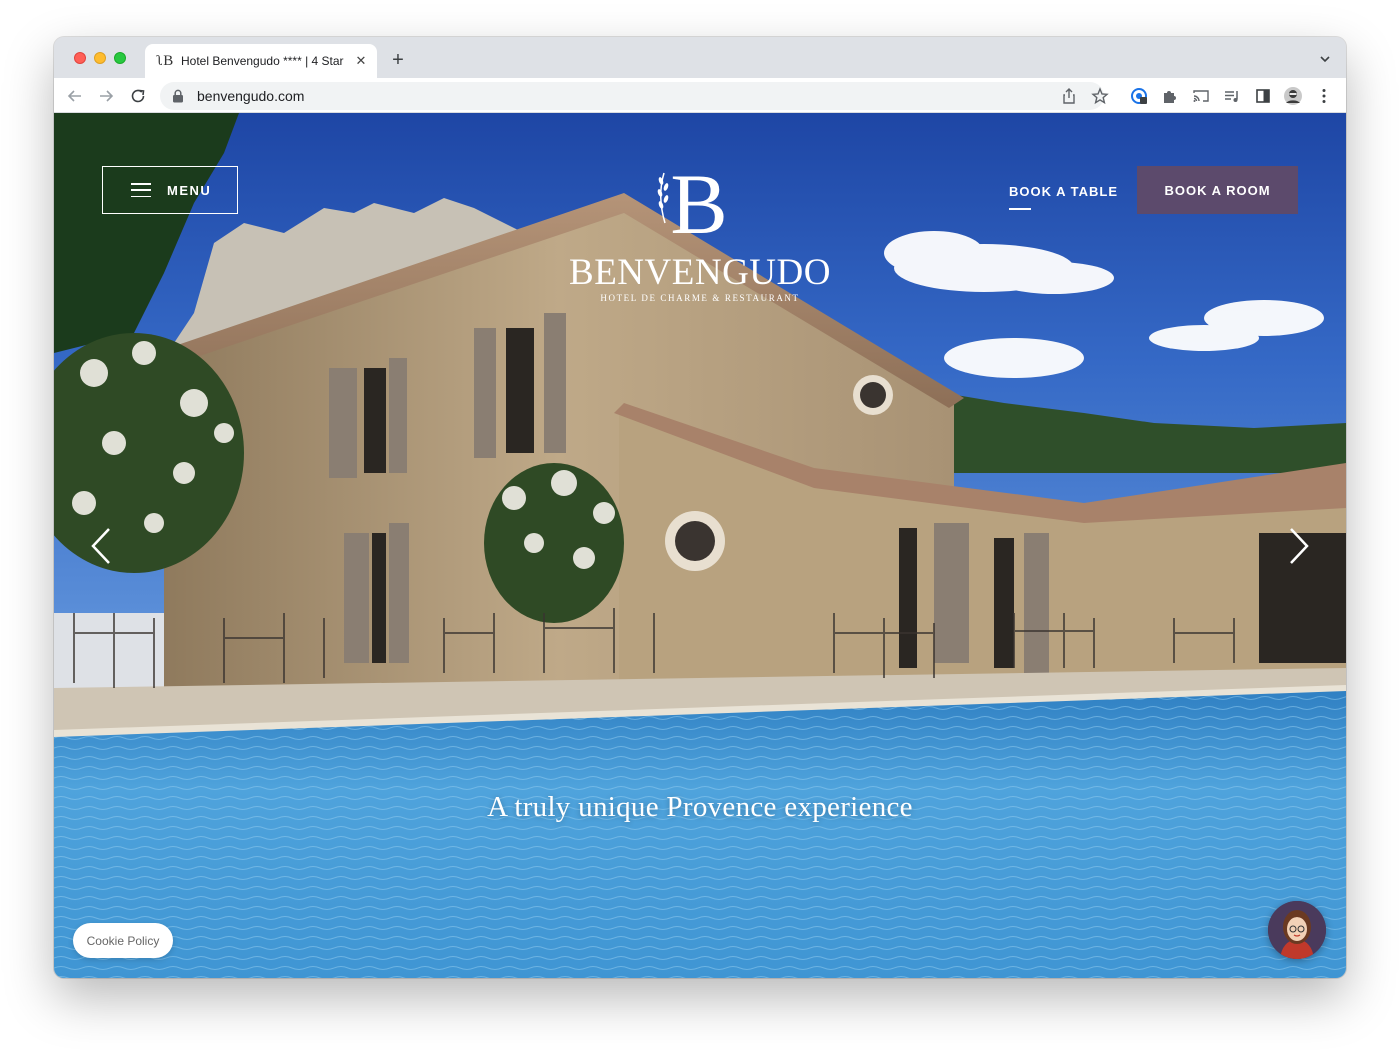  Describe the element at coordinates (700, 298) in the screenshot. I see `logo-tagline: HOTEL DE CHARME & RESTAURANT` at that location.